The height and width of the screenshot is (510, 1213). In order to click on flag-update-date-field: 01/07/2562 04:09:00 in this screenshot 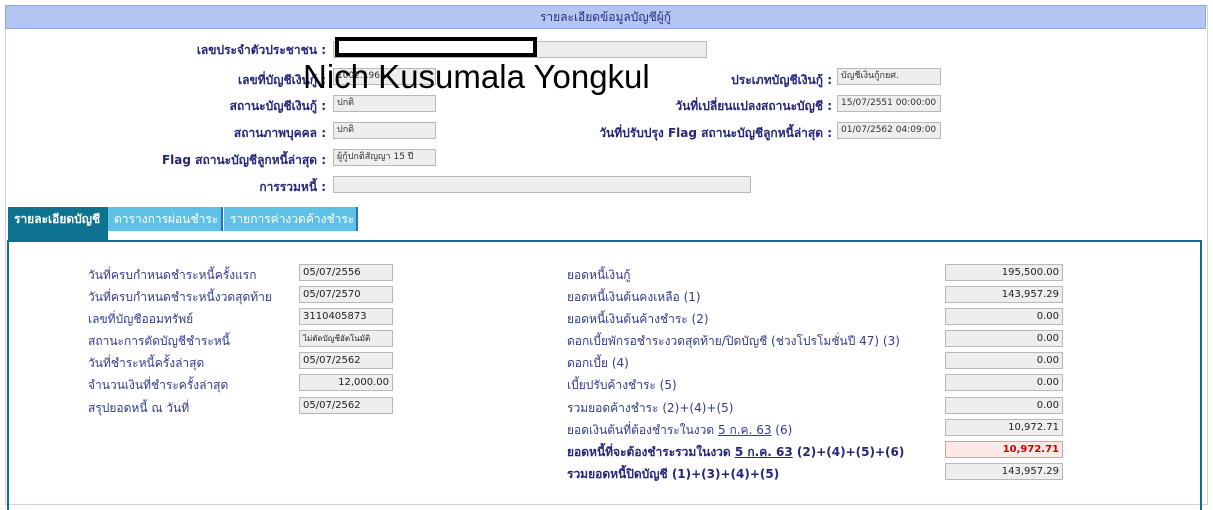, I will do `click(889, 130)`.